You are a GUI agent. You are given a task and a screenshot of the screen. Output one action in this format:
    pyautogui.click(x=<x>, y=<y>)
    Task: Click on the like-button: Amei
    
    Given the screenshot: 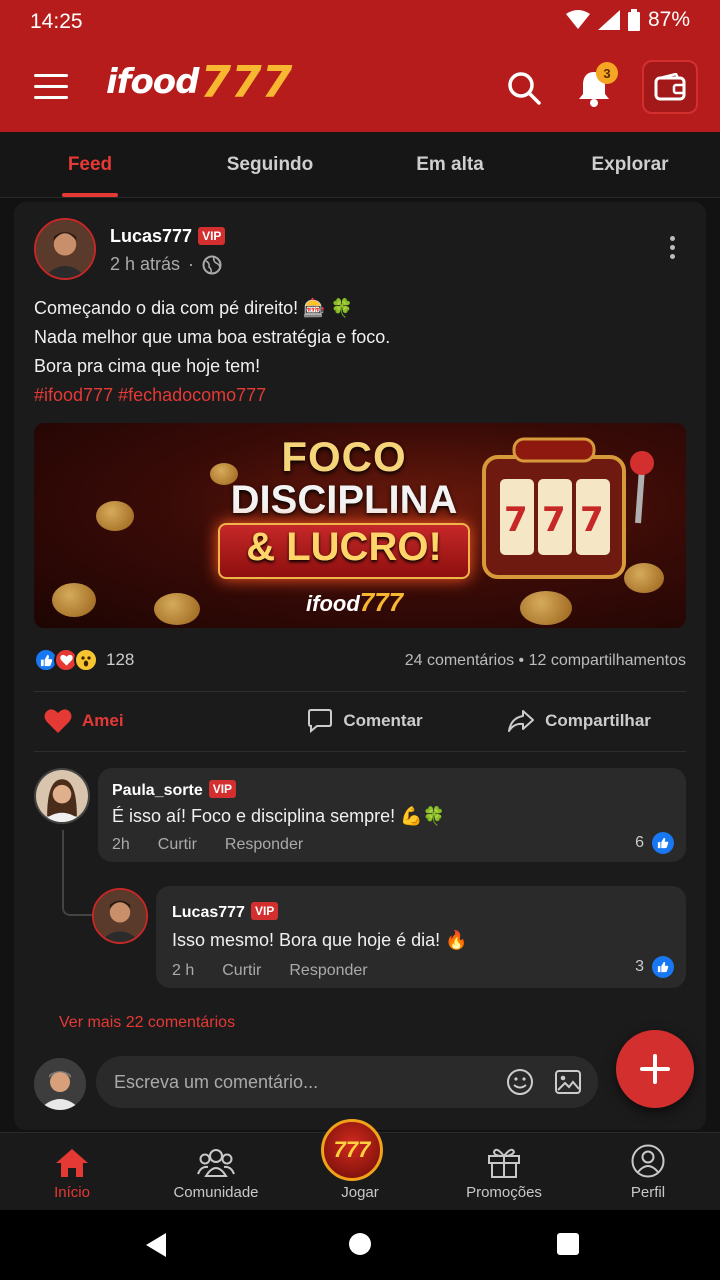 What is the action you would take?
    pyautogui.click(x=146, y=721)
    